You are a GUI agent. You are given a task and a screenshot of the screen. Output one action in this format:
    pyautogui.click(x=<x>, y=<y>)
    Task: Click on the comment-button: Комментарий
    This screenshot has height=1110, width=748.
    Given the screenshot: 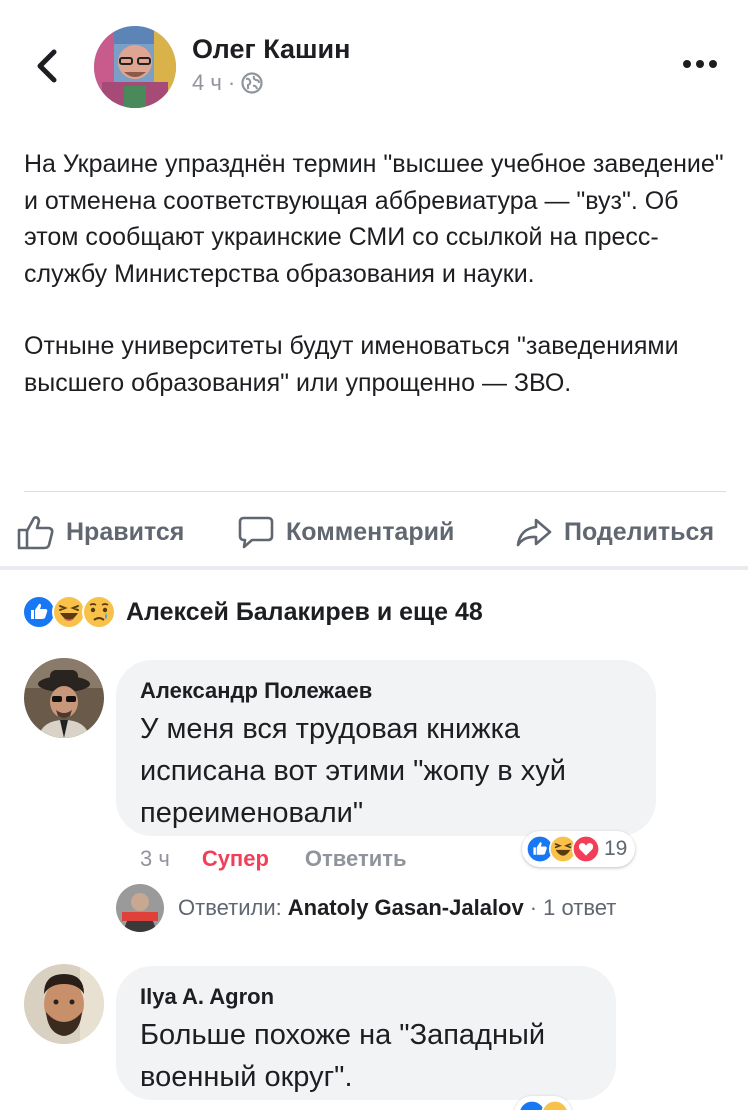 What is the action you would take?
    pyautogui.click(x=345, y=532)
    